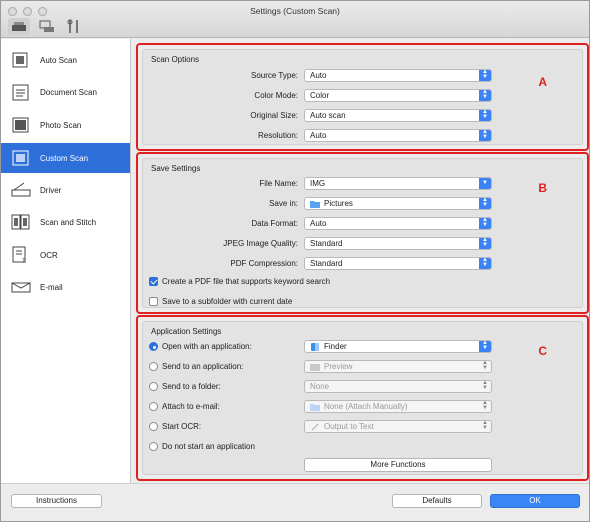 This screenshot has height=522, width=590. What do you see at coordinates (65, 287) in the screenshot?
I see `sidebar-item-email: E-mail` at bounding box center [65, 287].